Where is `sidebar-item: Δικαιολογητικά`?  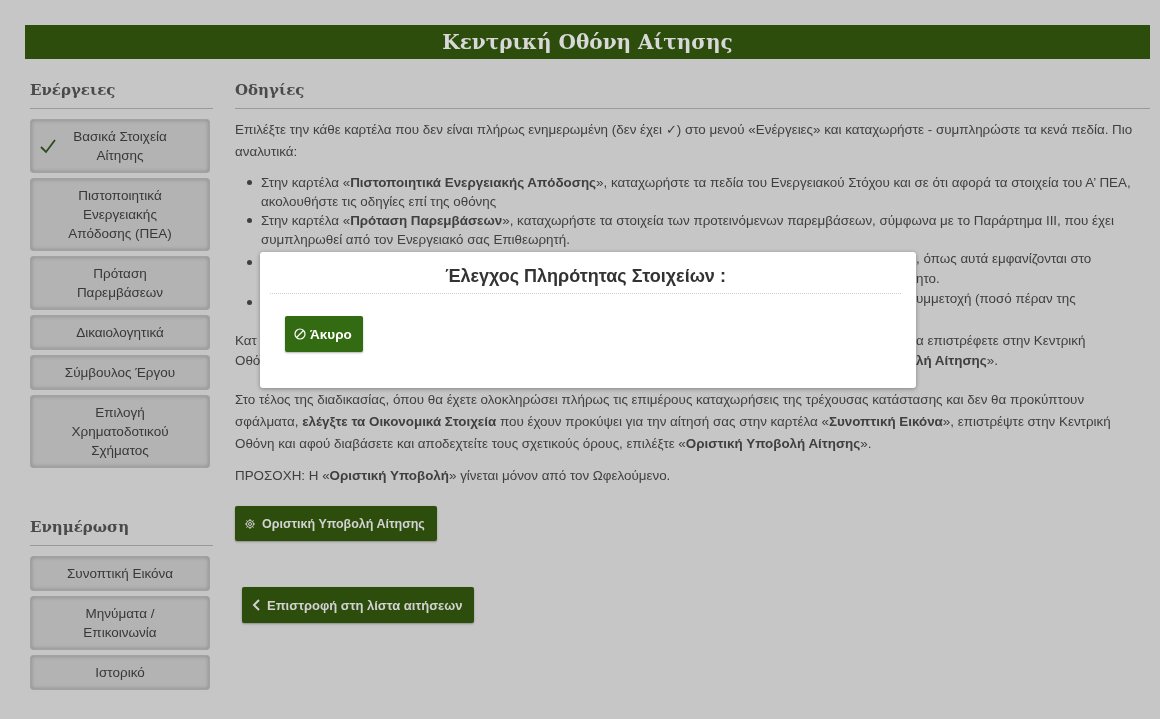 sidebar-item: Δικαιολογητικά is located at coordinates (120, 332).